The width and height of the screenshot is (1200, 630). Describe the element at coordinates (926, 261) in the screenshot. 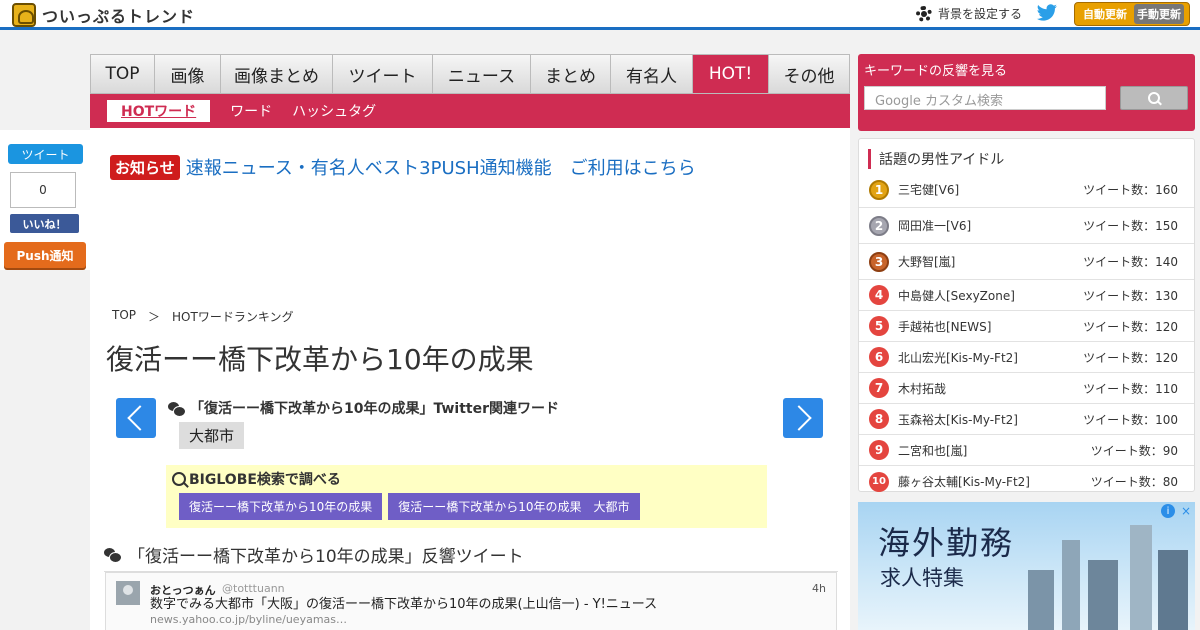

I see `rank-name: 大野智[嵐]` at that location.